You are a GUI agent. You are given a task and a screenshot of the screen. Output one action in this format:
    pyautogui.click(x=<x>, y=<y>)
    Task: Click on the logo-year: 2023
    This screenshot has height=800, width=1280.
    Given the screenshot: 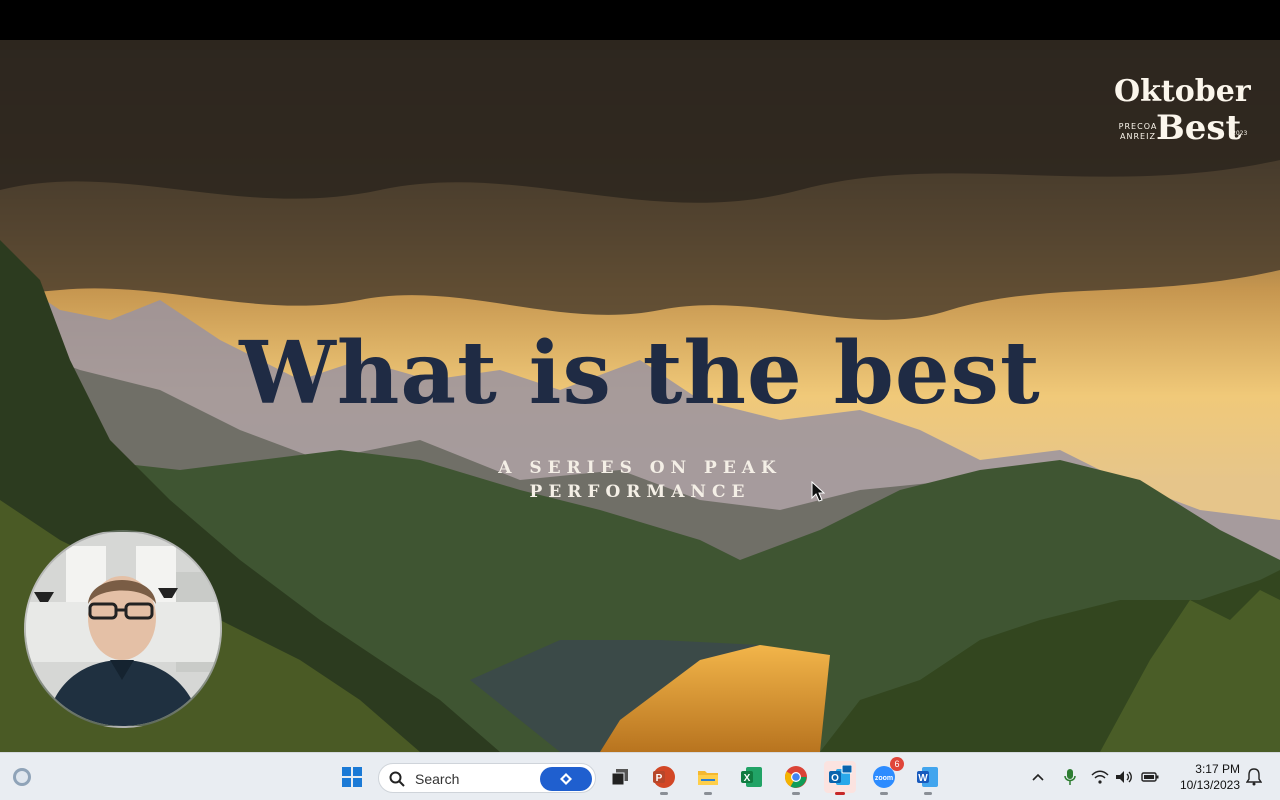 What is the action you would take?
    pyautogui.click(x=1240, y=133)
    